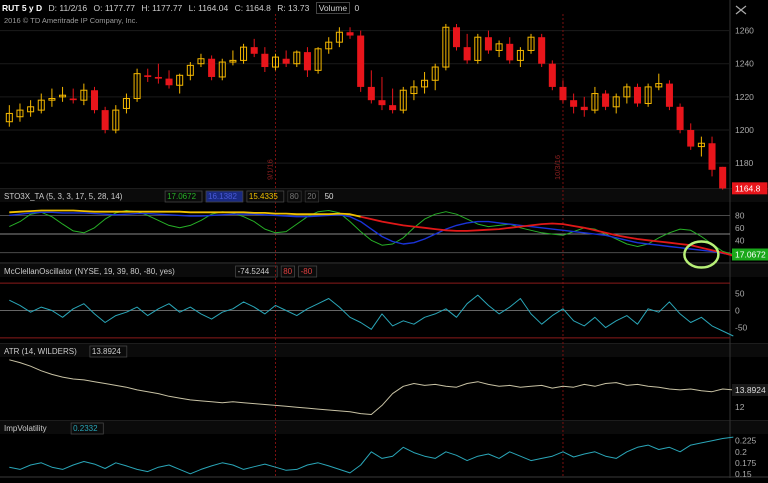  I want to click on low-label: L: 1164.04, so click(208, 8).